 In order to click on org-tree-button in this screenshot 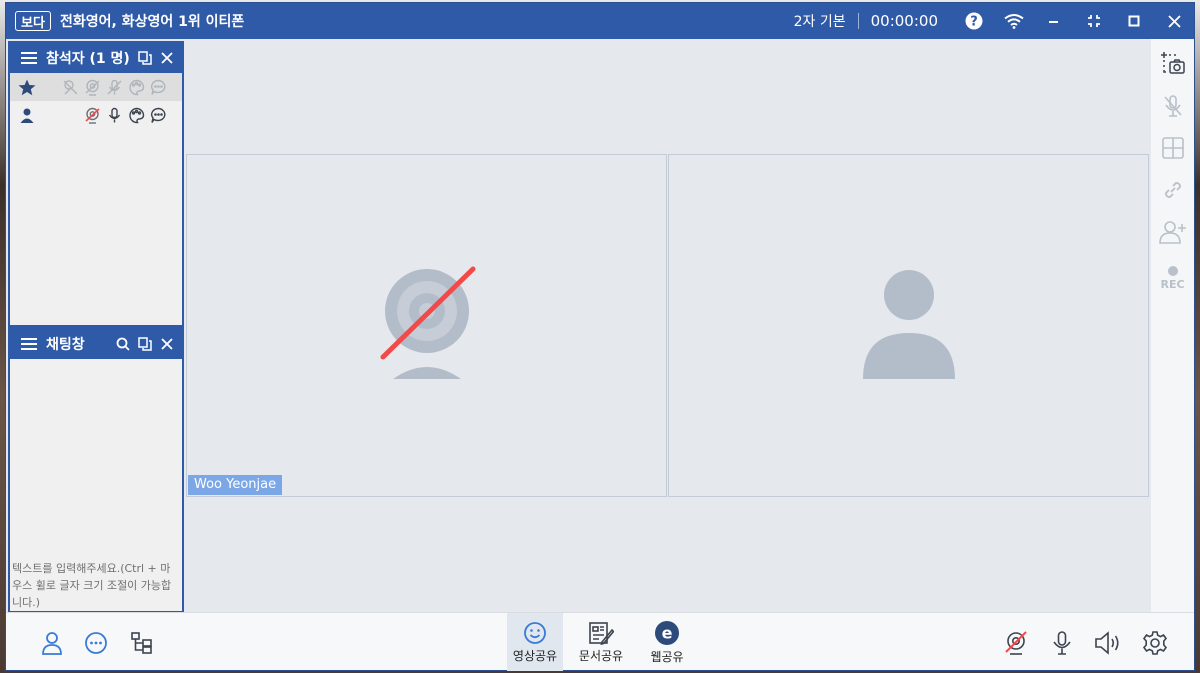, I will do `click(142, 643)`.